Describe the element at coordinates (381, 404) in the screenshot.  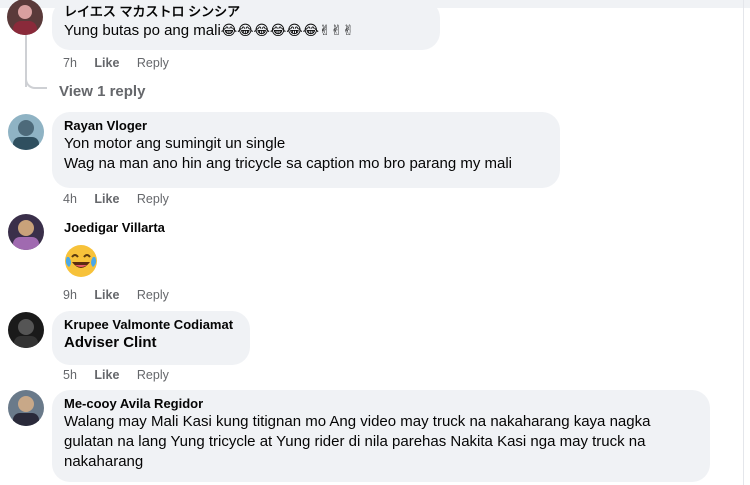
I see `comment-author: Me-cooy Avila Regidor` at that location.